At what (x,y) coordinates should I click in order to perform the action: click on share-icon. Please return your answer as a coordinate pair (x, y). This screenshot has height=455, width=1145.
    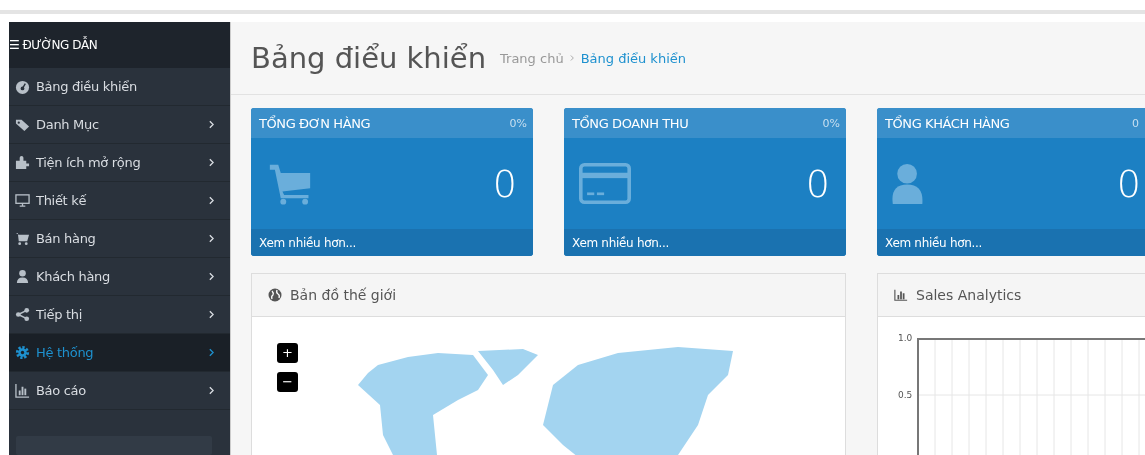
    Looking at the image, I should click on (22, 314).